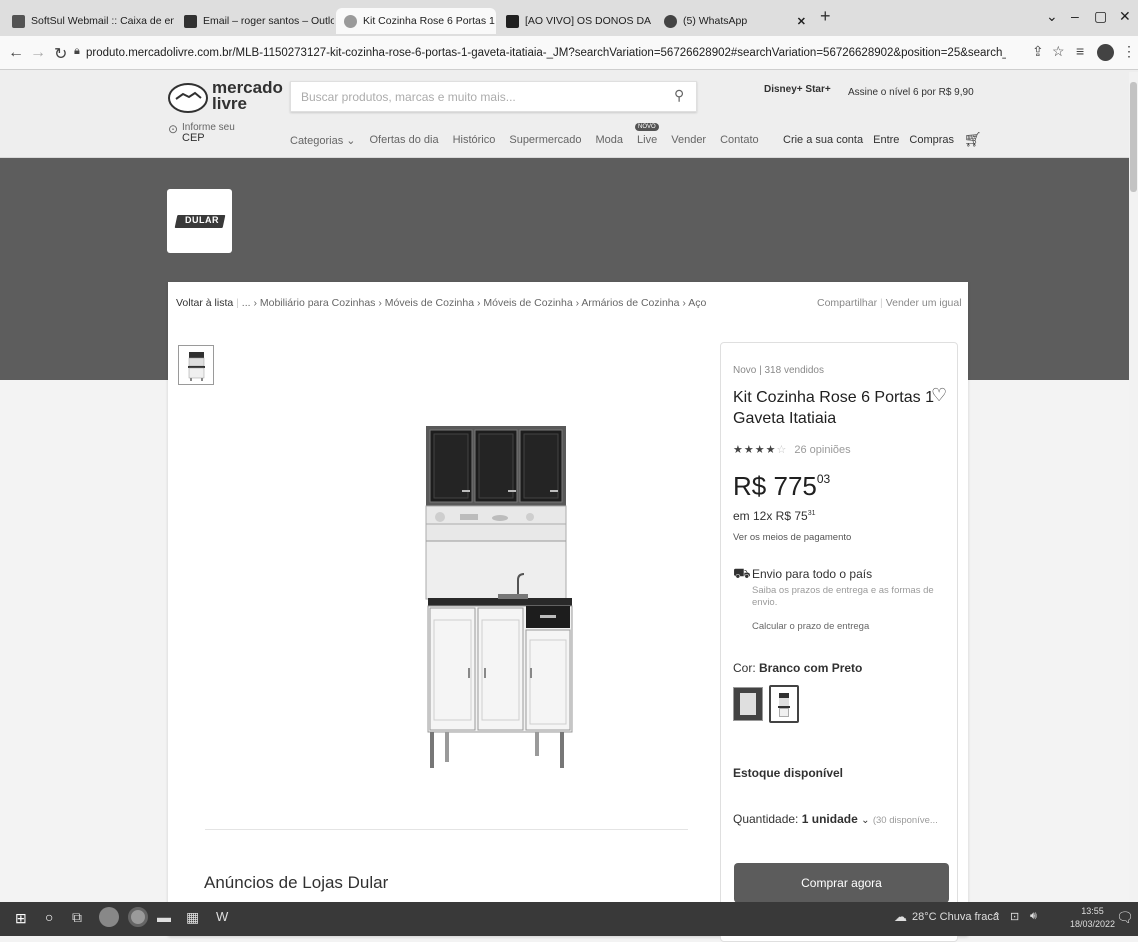 The width and height of the screenshot is (1138, 942). Describe the element at coordinates (955, 917) in the screenshot. I see `weather-text: 28°C Chuva fraca` at that location.